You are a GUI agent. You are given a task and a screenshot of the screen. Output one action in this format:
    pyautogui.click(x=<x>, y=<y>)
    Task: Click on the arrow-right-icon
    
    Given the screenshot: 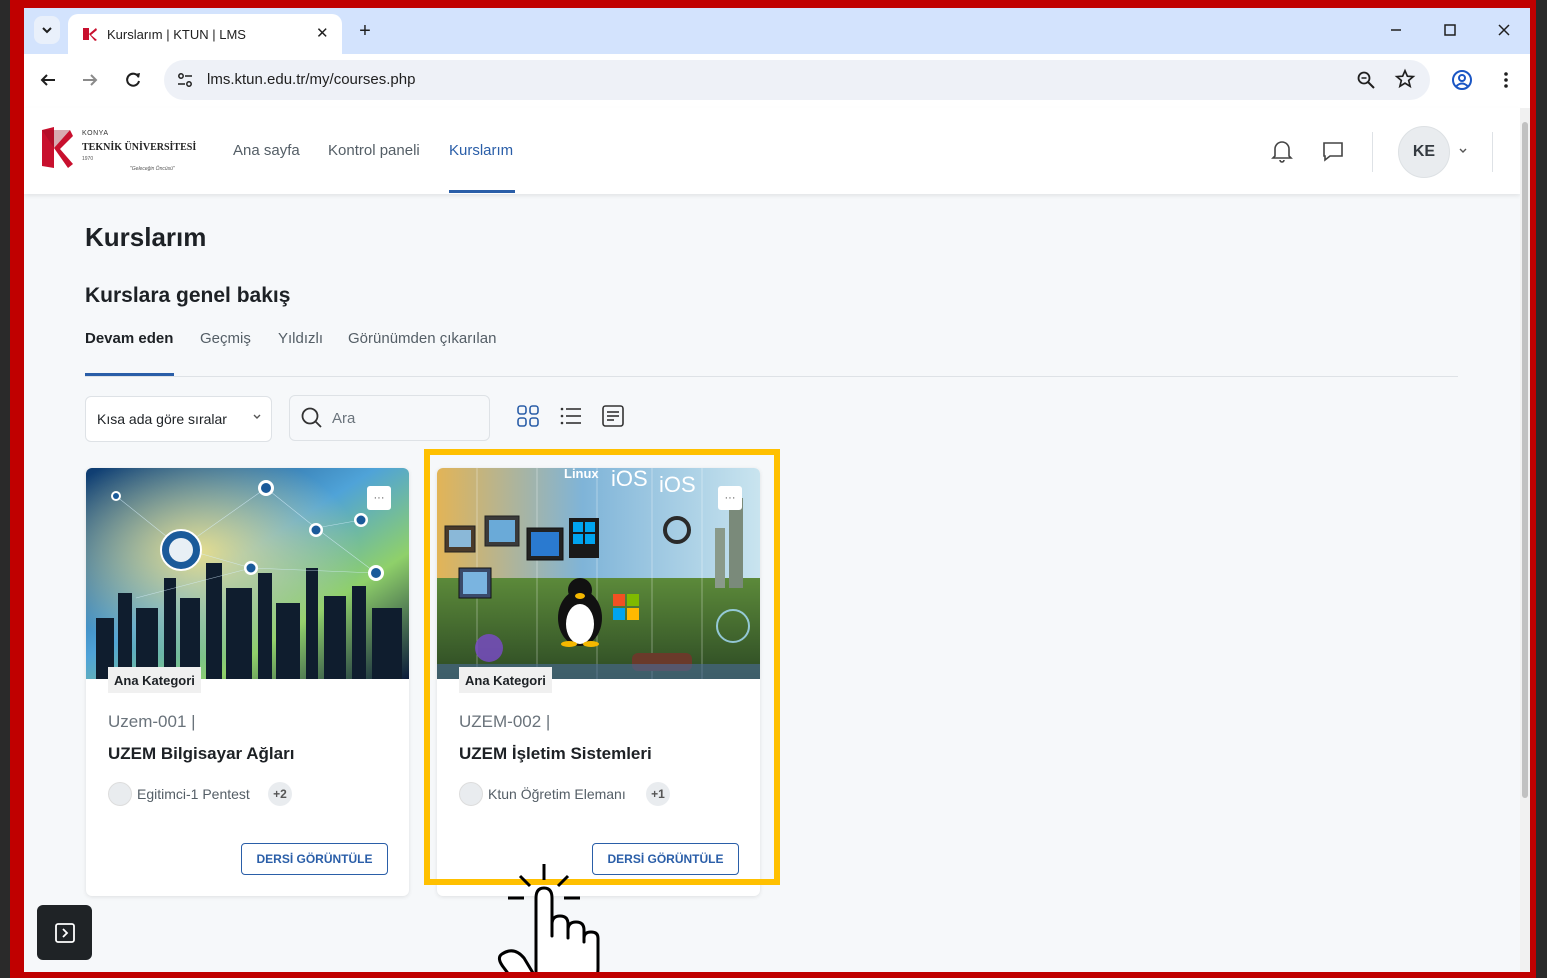 What is the action you would take?
    pyautogui.click(x=90, y=80)
    